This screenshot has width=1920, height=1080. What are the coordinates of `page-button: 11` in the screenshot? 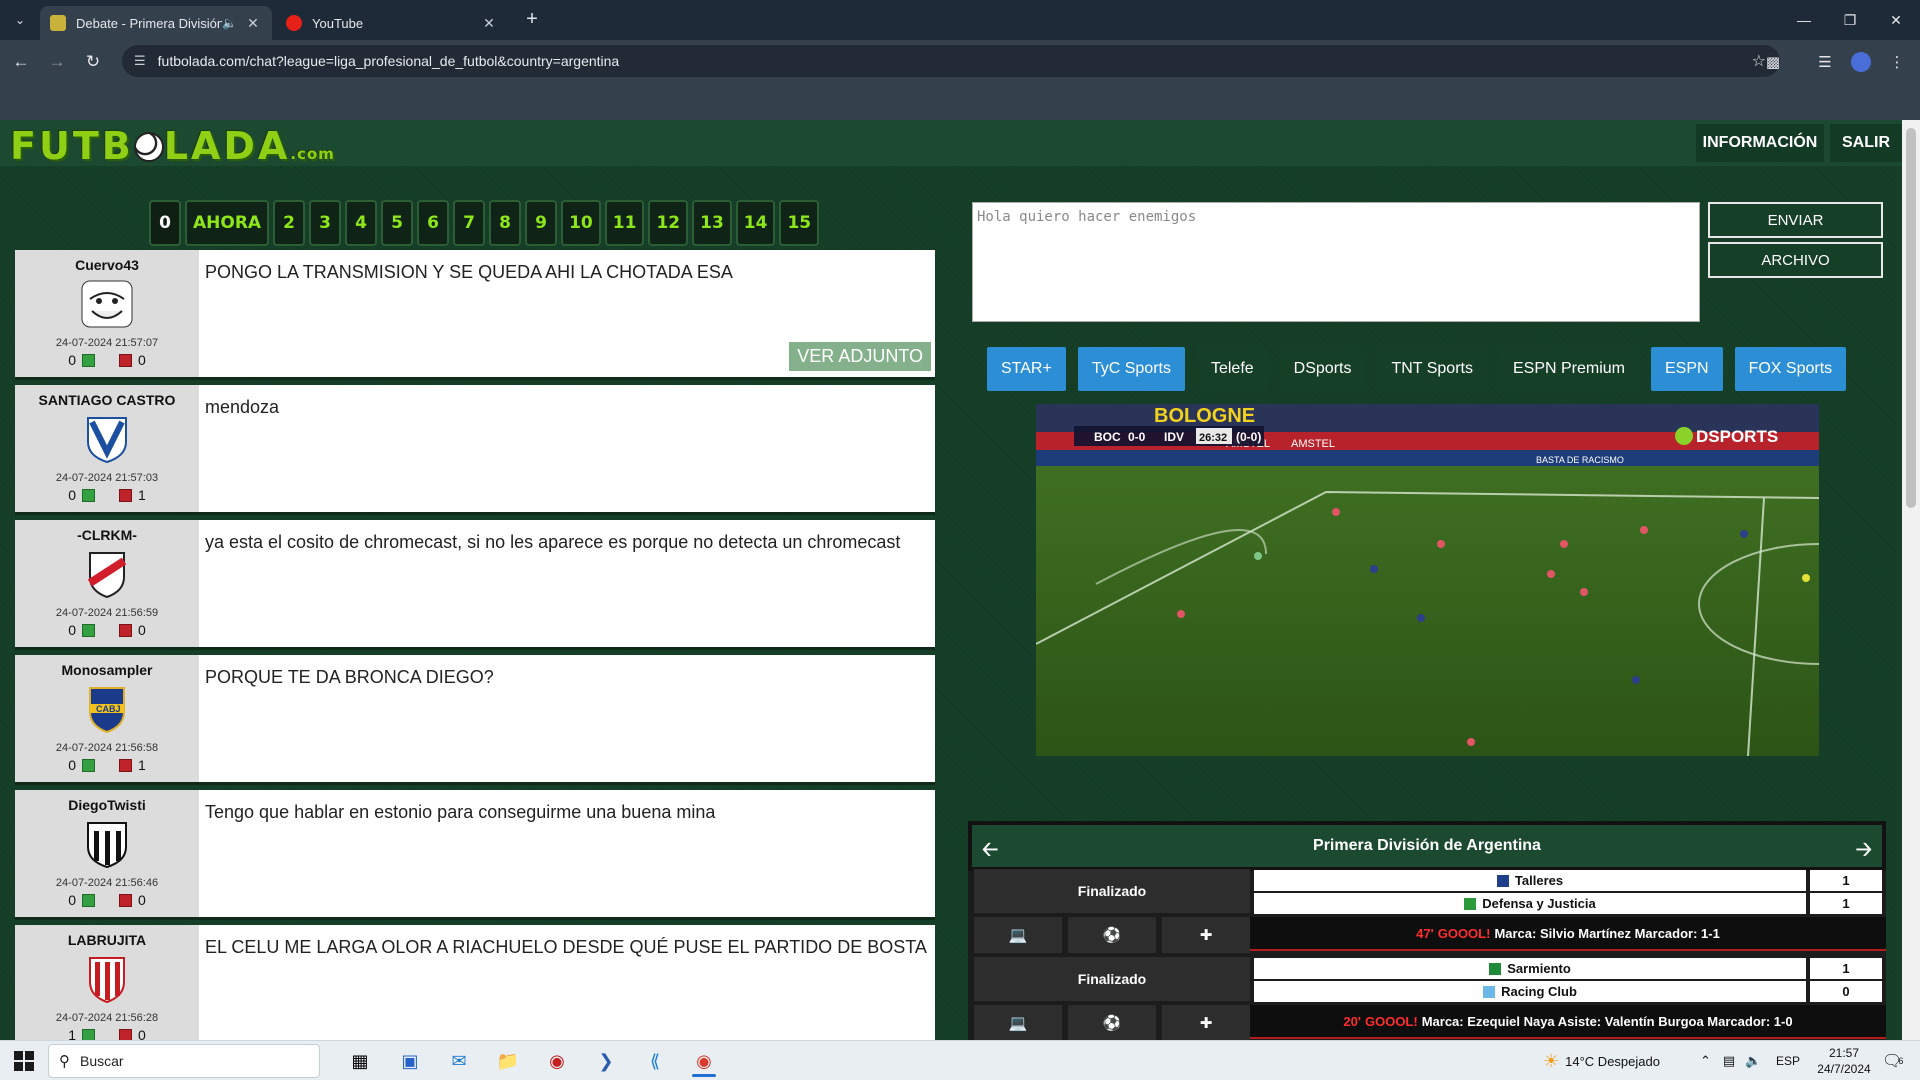 It's located at (624, 223).